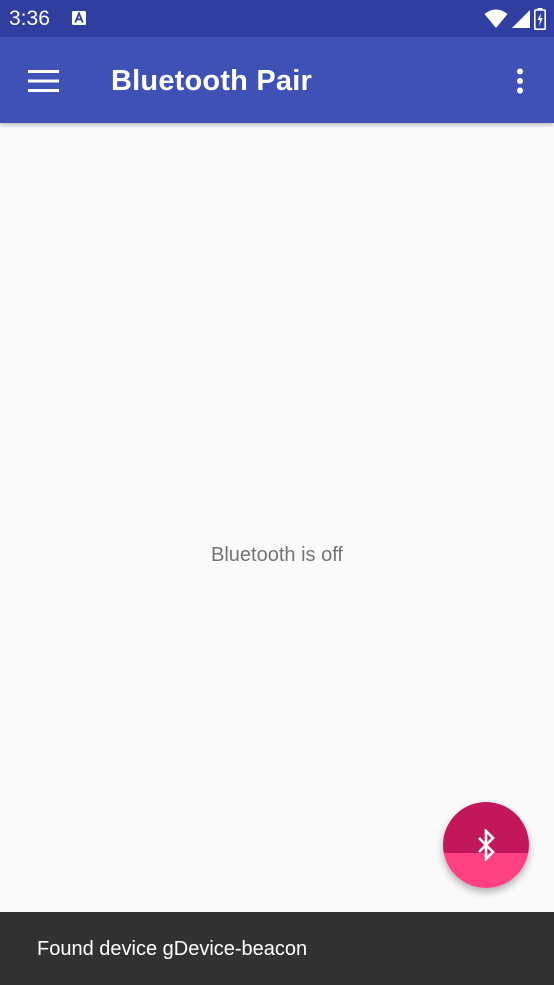 The height and width of the screenshot is (985, 554). What do you see at coordinates (172, 949) in the screenshot?
I see `snackbar-message: Found device gDevice-beacon` at bounding box center [172, 949].